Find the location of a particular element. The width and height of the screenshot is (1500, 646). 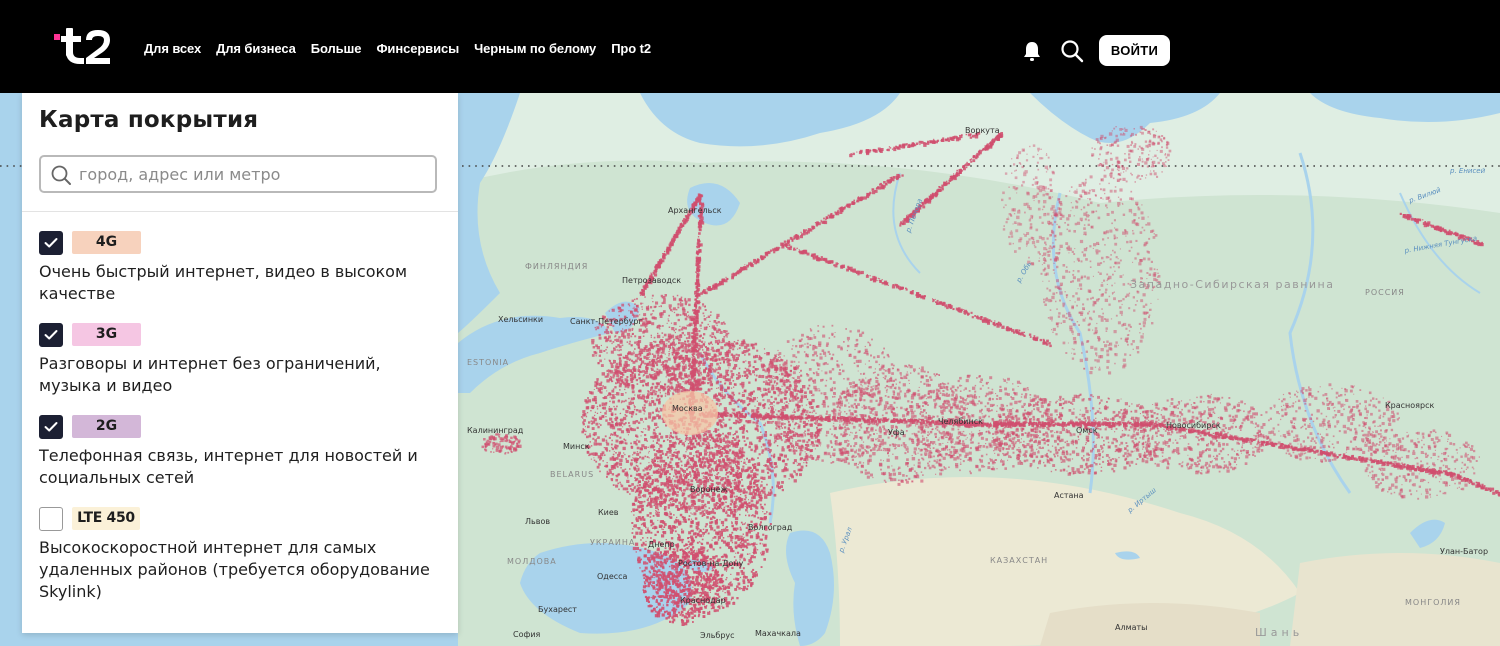

nav-for-business: Для бизнеса is located at coordinates (256, 48).